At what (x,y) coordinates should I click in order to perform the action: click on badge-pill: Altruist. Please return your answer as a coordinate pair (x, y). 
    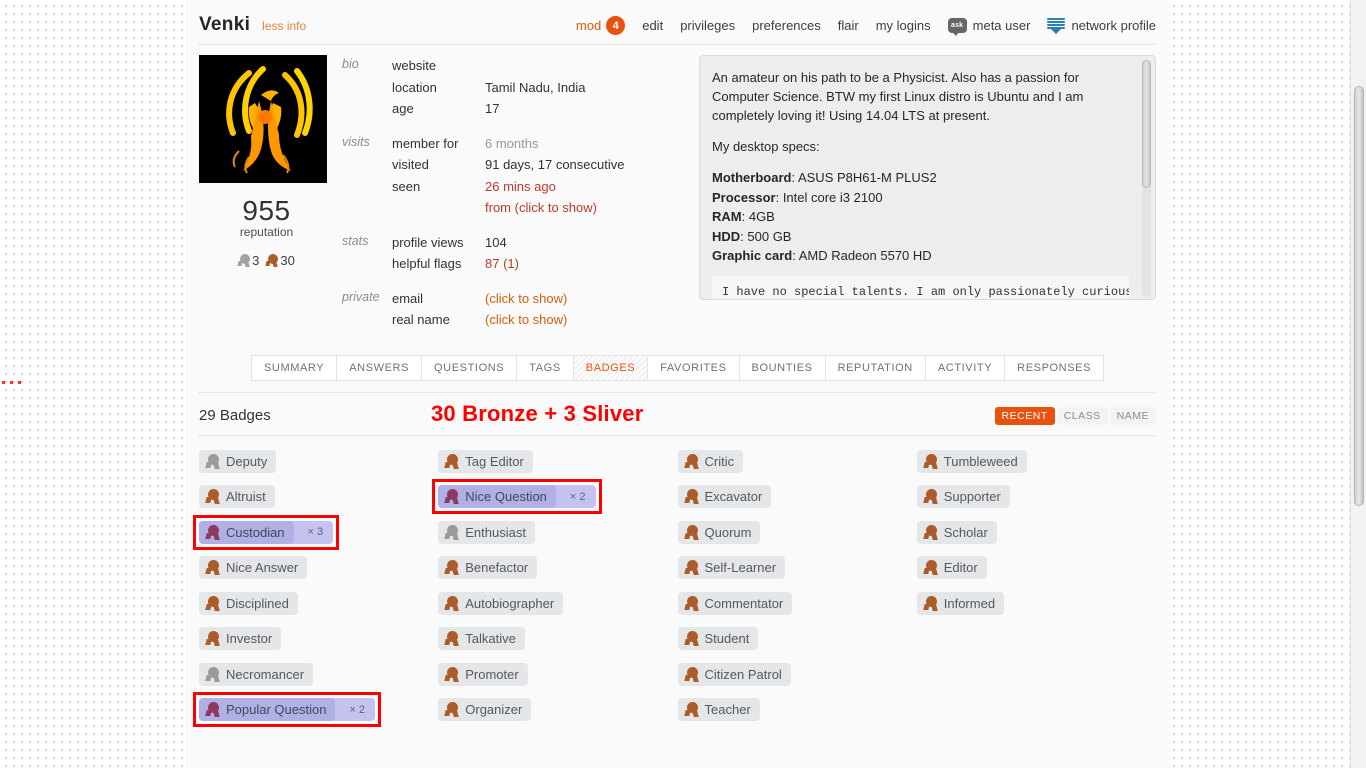
    Looking at the image, I should click on (237, 496).